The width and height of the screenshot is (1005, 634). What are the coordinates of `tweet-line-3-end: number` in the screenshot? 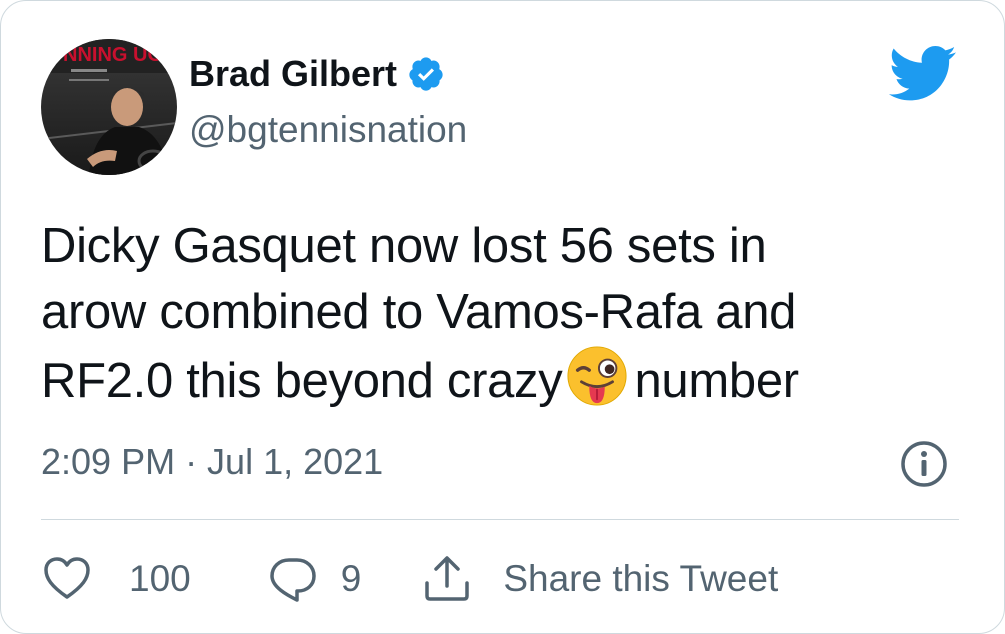 It's located at (716, 381).